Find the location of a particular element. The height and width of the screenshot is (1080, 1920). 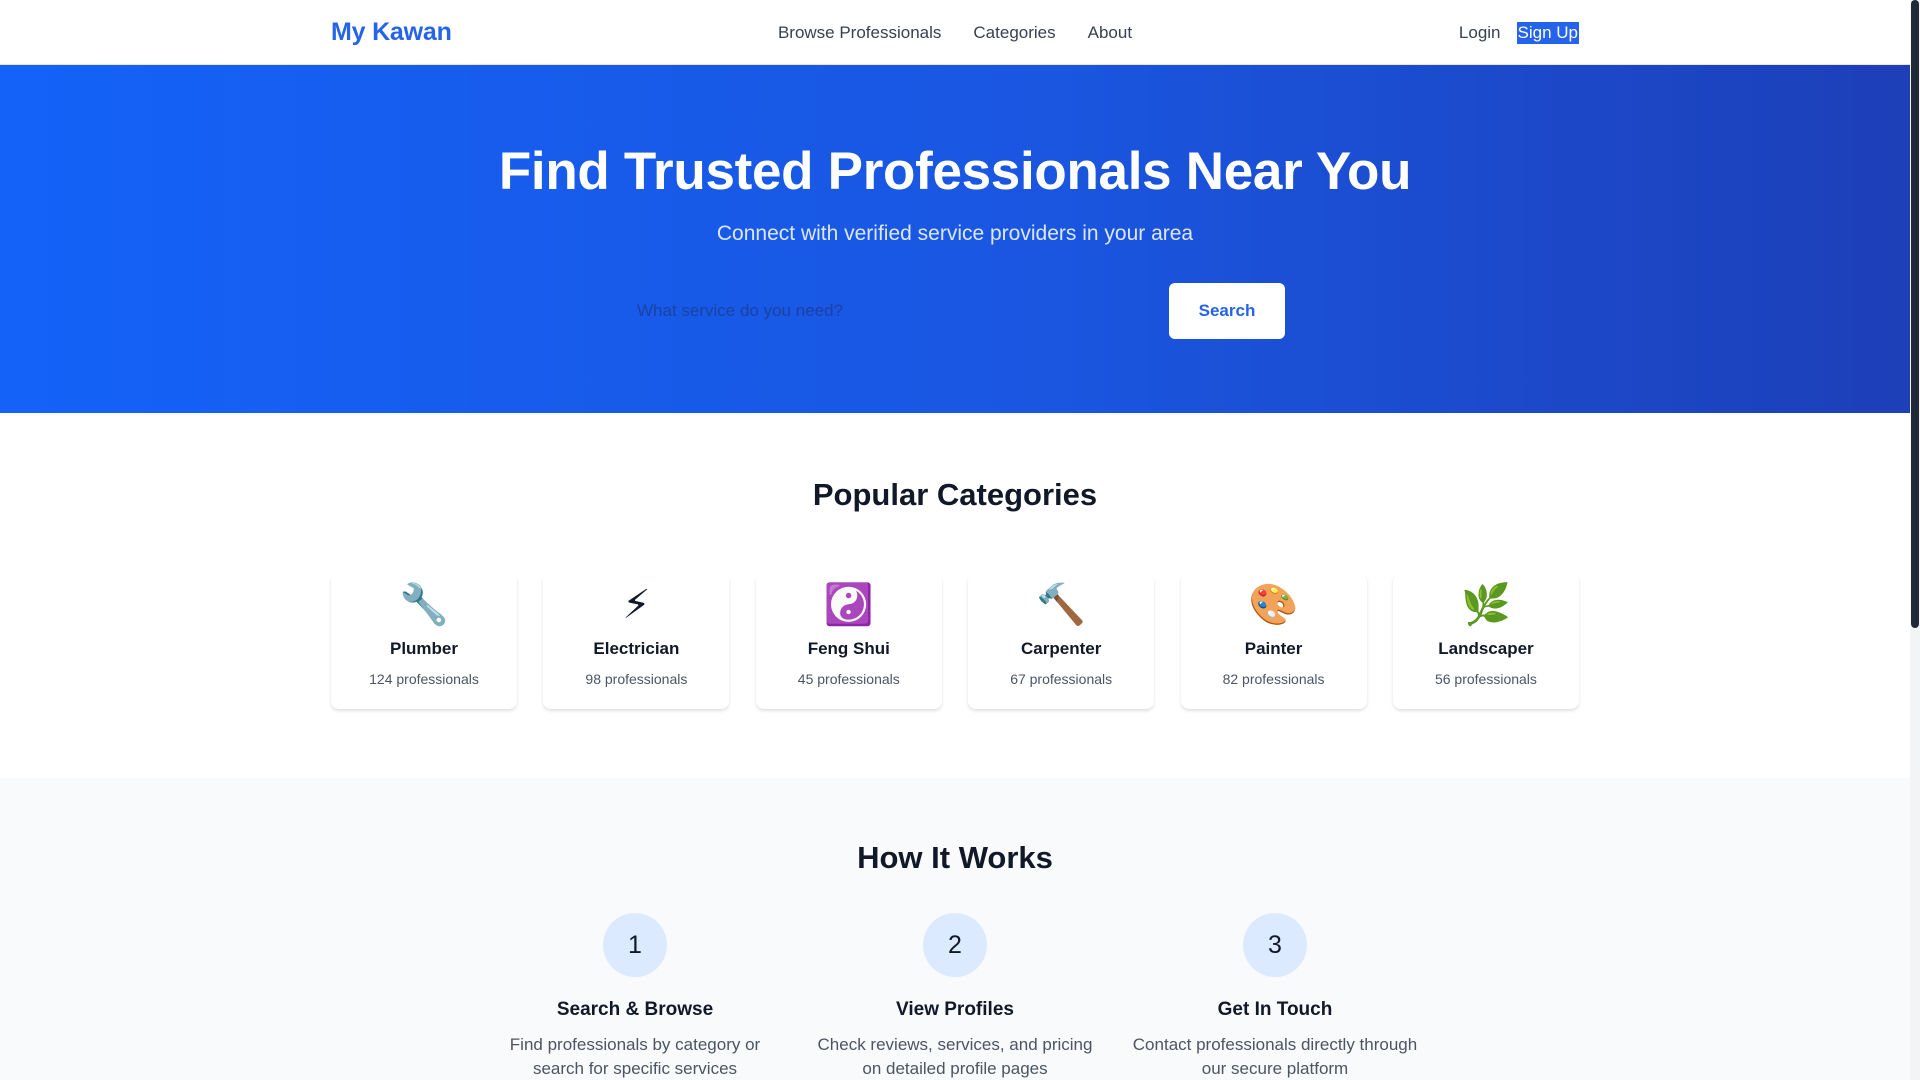

category-card-plumber: 🔧 Plumber 124 professionals is located at coordinates (424, 641).